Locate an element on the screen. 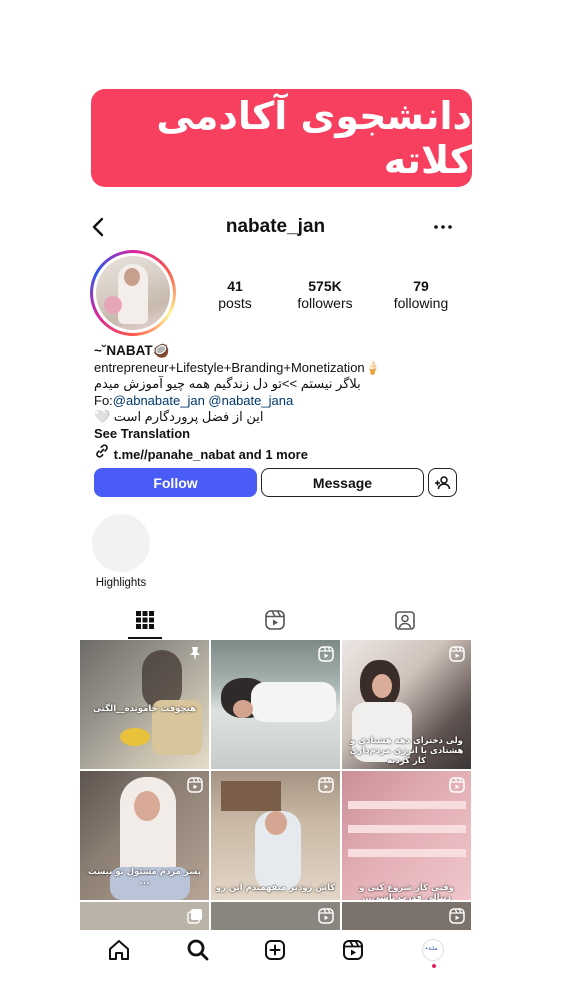 Image resolution: width=563 pixels, height=1000 pixels. grid-post: کاش زودتر میفهمیدم این رو is located at coordinates (275, 835).